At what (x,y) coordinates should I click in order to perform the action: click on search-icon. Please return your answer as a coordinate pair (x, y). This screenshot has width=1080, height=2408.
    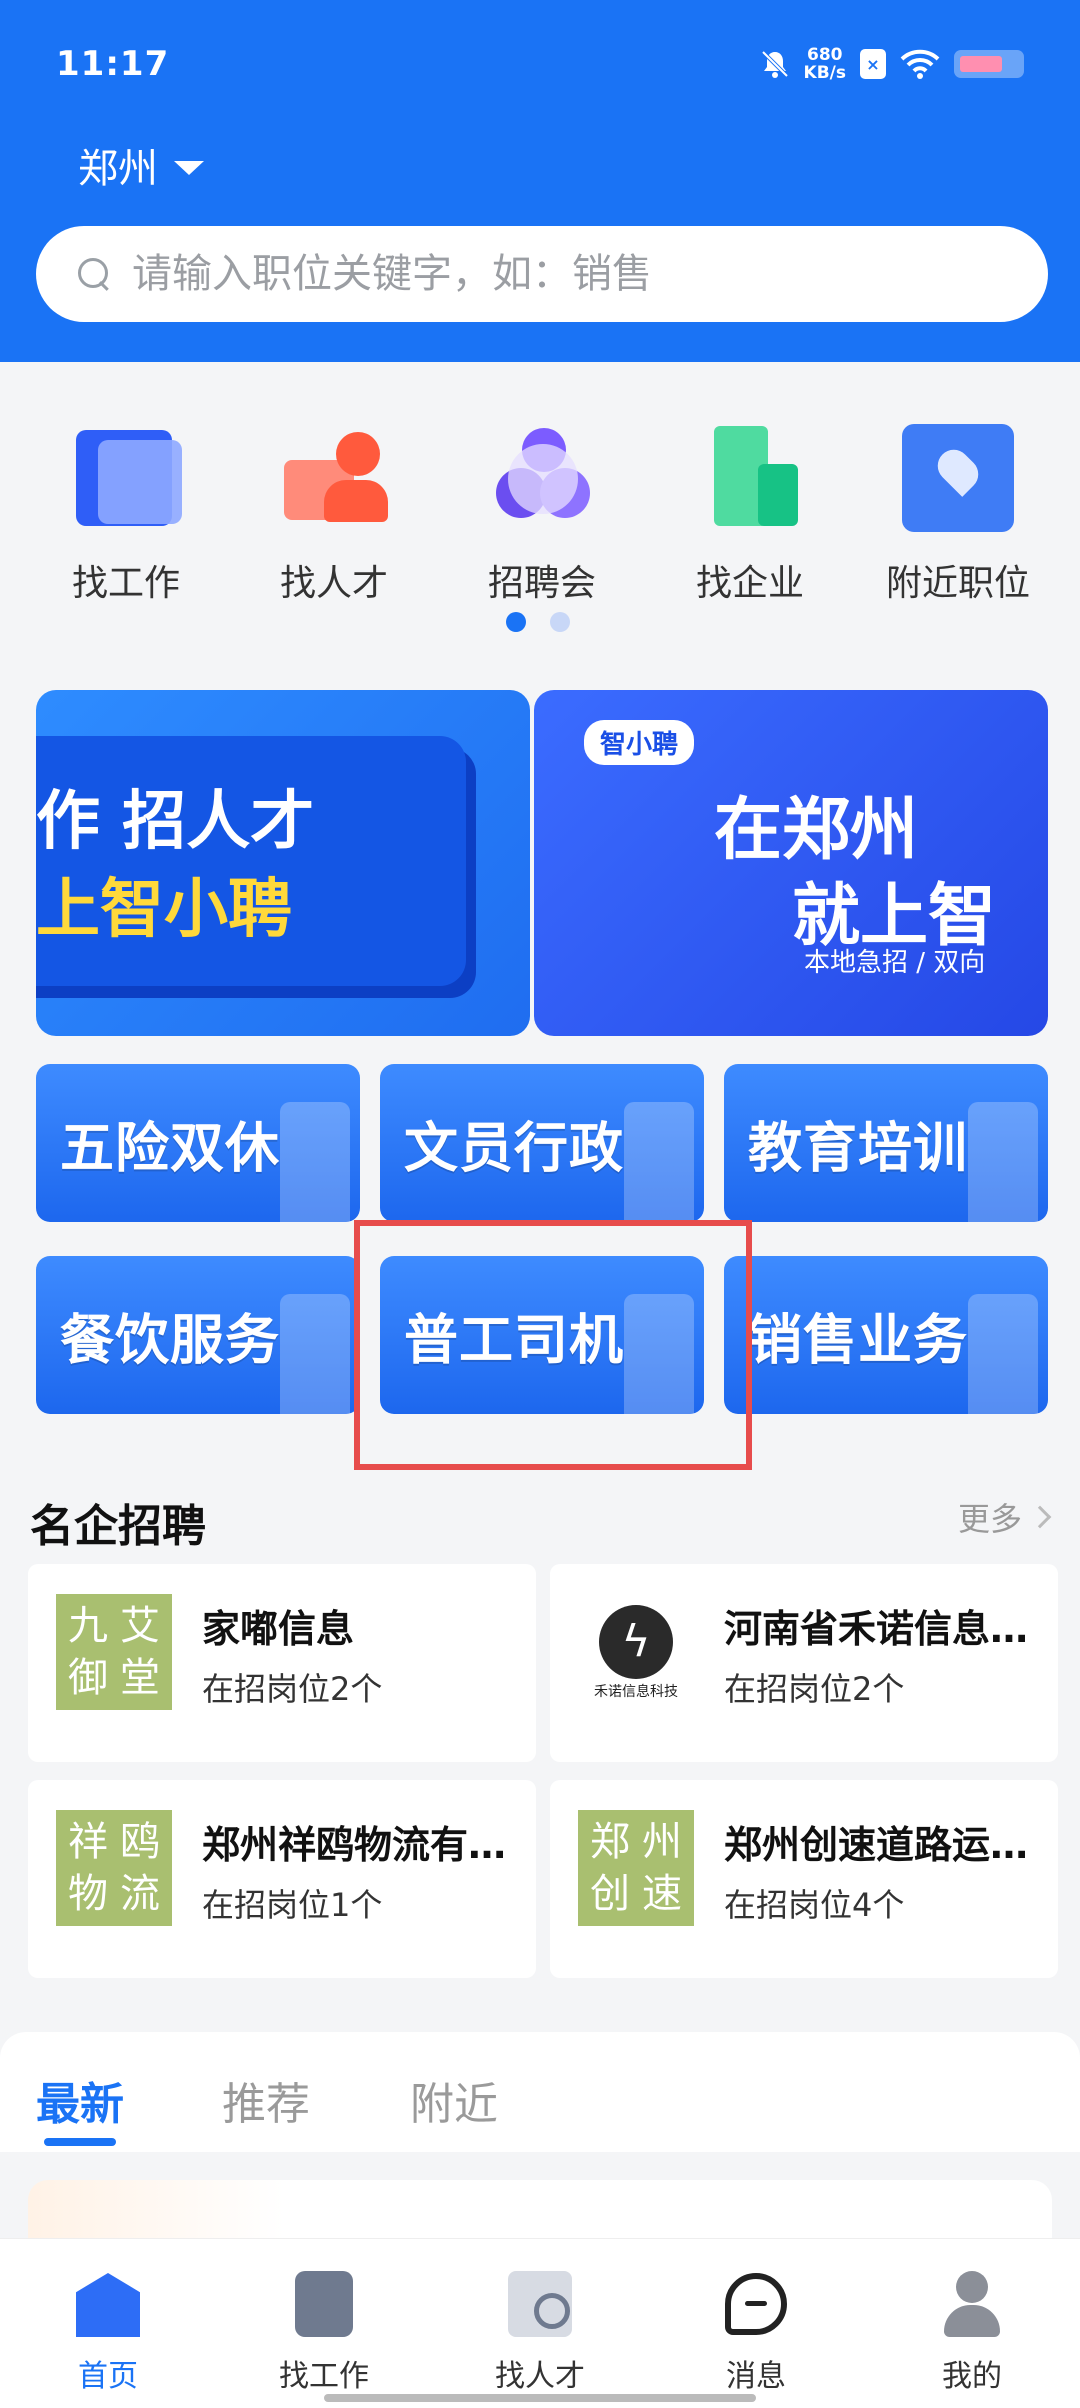
    Looking at the image, I should click on (94, 274).